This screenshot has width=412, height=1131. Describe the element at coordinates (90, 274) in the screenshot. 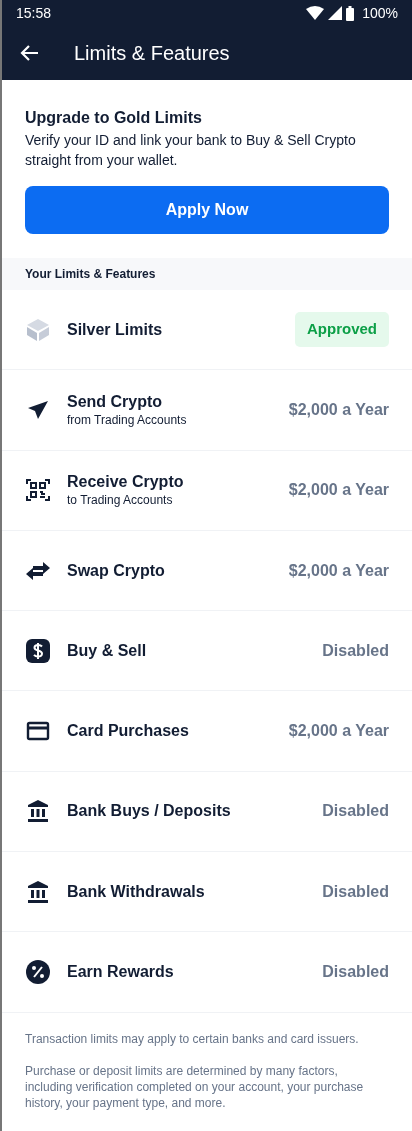

I see `section-title: Your Limits & Features` at that location.